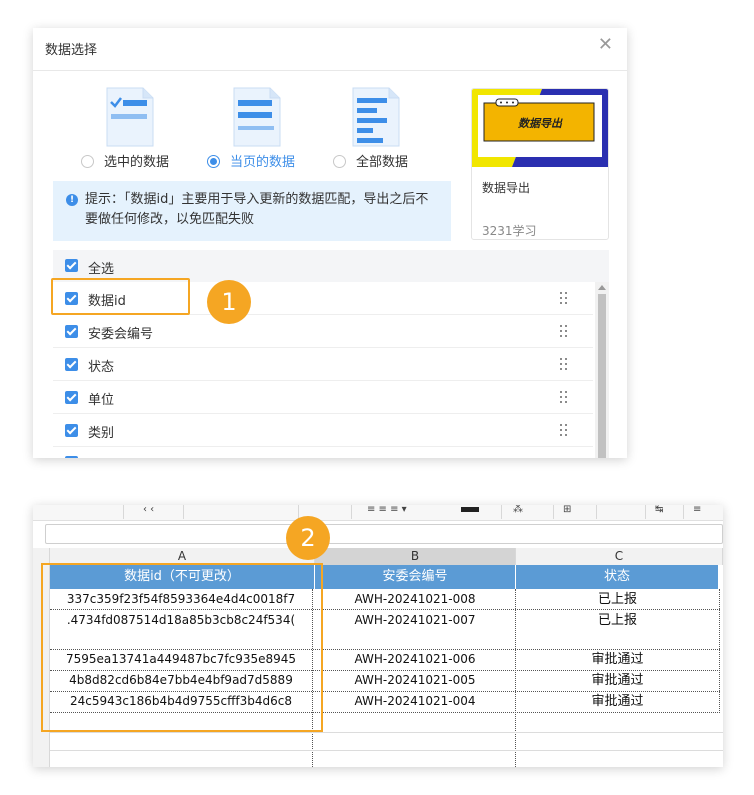 The height and width of the screenshot is (795, 754). I want to click on cell-code: AWH-20241021-008, so click(415, 599).